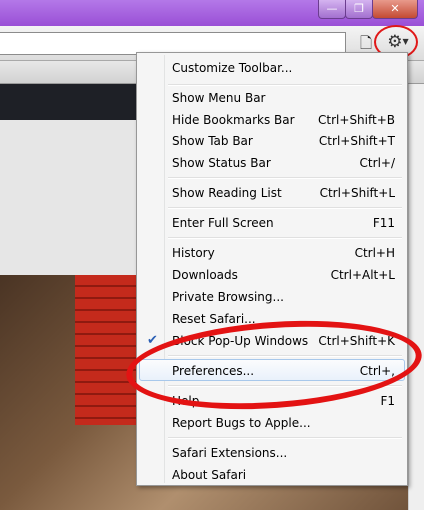 The width and height of the screenshot is (424, 510). I want to click on menu-item-show-menu-bar: Show Menu Bar, so click(272, 98).